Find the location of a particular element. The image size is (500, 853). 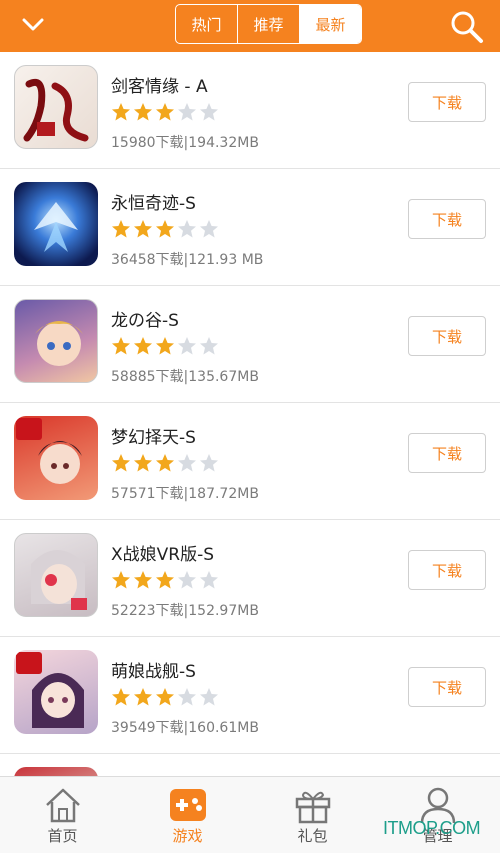

tab-hot: 热门 is located at coordinates (207, 24).